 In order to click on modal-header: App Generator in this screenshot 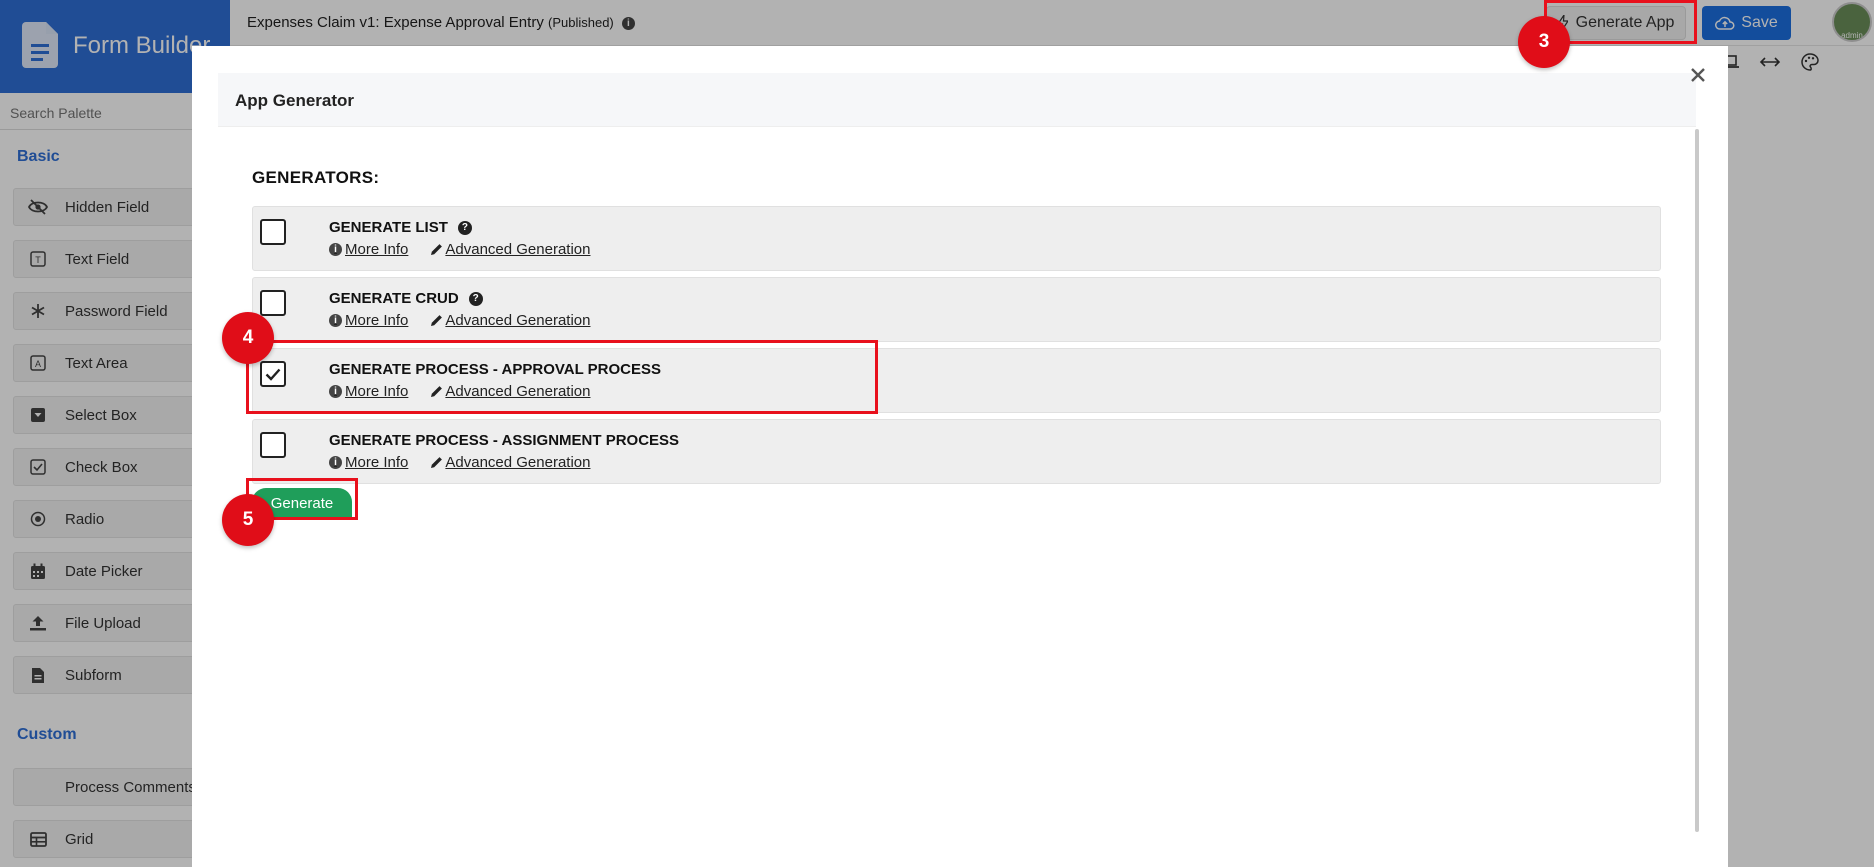, I will do `click(957, 100)`.